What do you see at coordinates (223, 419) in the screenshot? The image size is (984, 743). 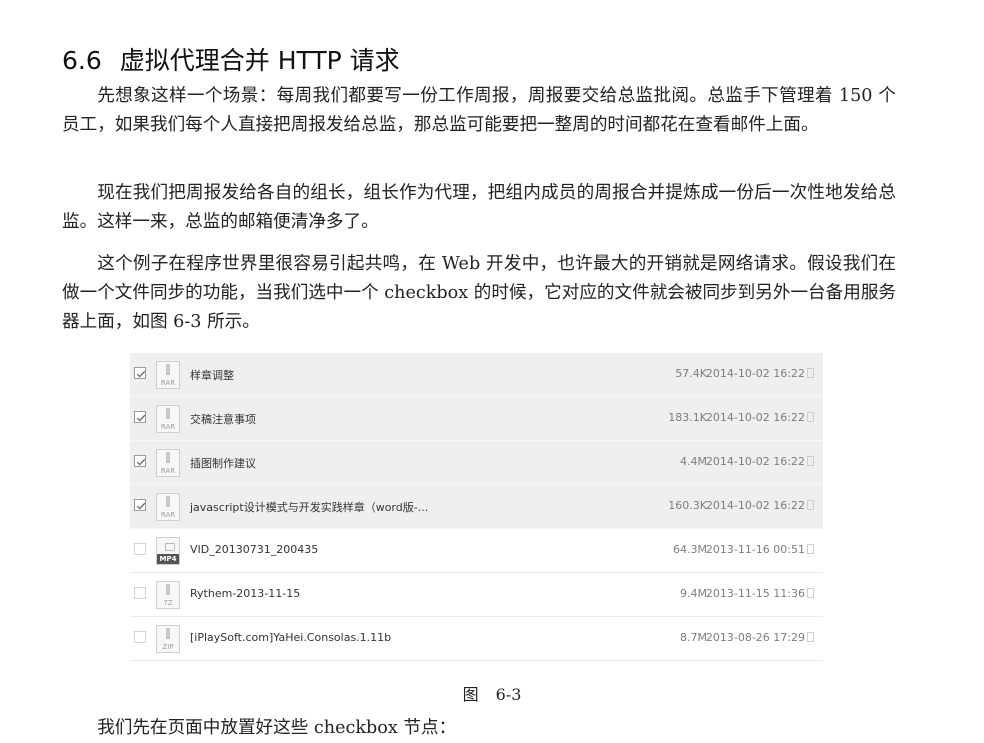 I see `file-name: 交稿注意事项` at bounding box center [223, 419].